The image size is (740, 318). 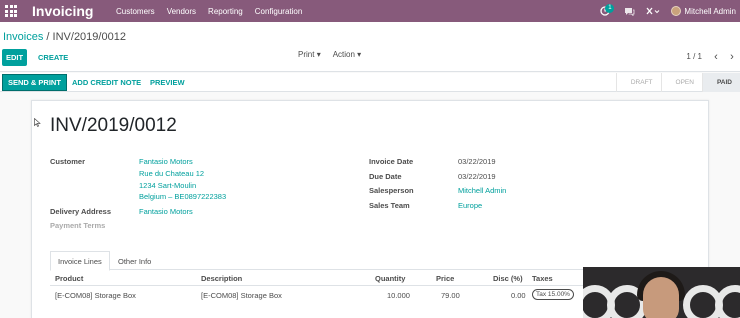 What do you see at coordinates (666, 11) in the screenshot?
I see `navbar-systray: 1 Mitchell Admin` at bounding box center [666, 11].